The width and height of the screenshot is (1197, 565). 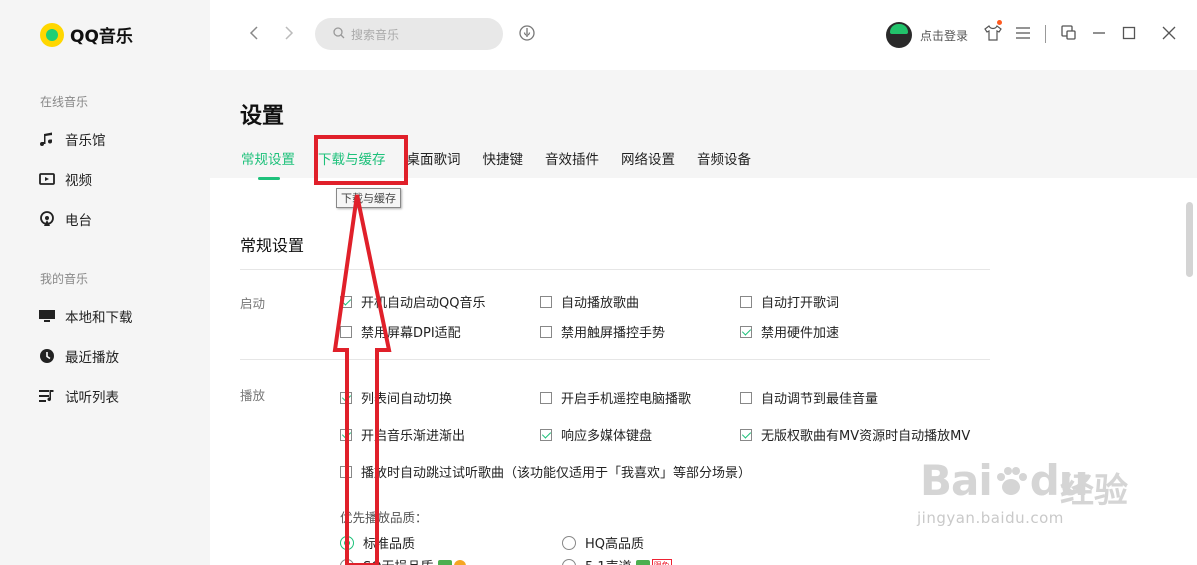 I want to click on option-label: 自动打开歌词, so click(x=800, y=303).